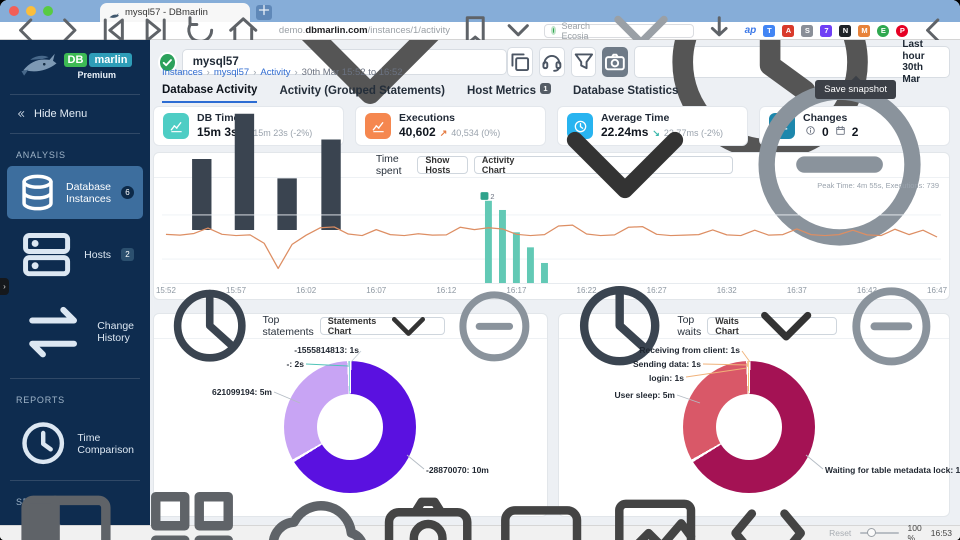 This screenshot has height=540, width=960. Describe the element at coordinates (655, 510) in the screenshot. I see `image-icon` at that location.